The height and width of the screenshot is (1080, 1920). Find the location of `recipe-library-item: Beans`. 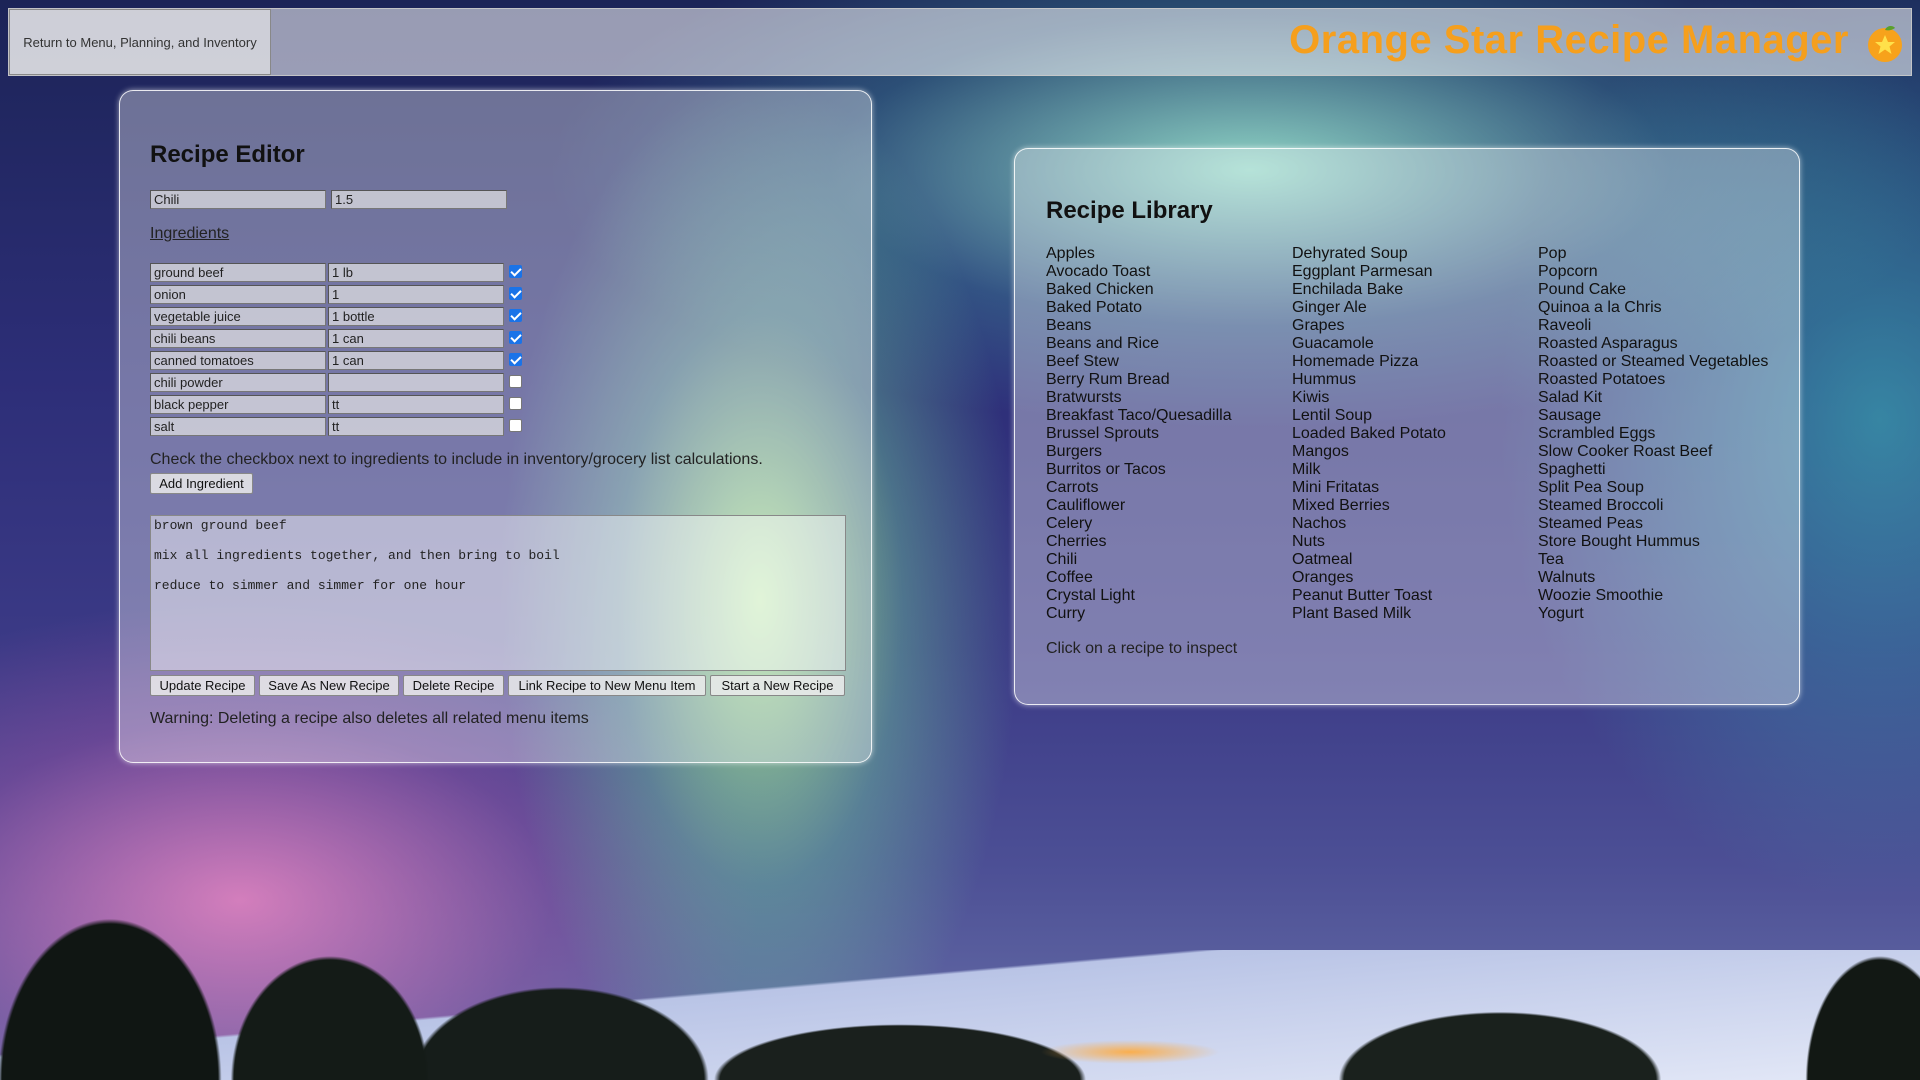

recipe-library-item: Beans is located at coordinates (1139, 326).